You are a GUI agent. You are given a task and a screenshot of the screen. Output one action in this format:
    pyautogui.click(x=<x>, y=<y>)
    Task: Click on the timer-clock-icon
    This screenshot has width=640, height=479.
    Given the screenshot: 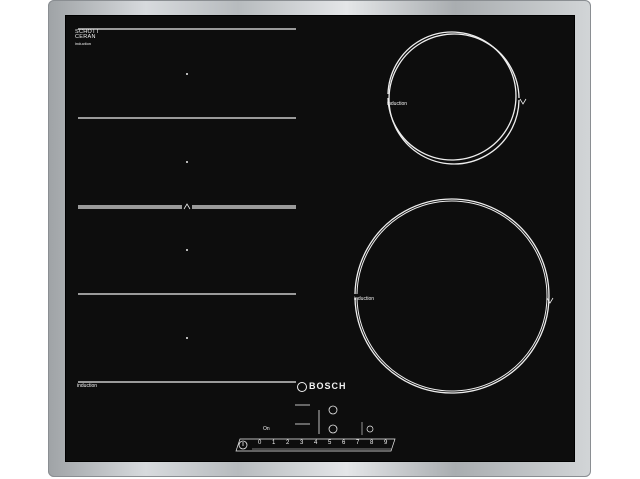 What is the action you would take?
    pyautogui.click(x=370, y=429)
    